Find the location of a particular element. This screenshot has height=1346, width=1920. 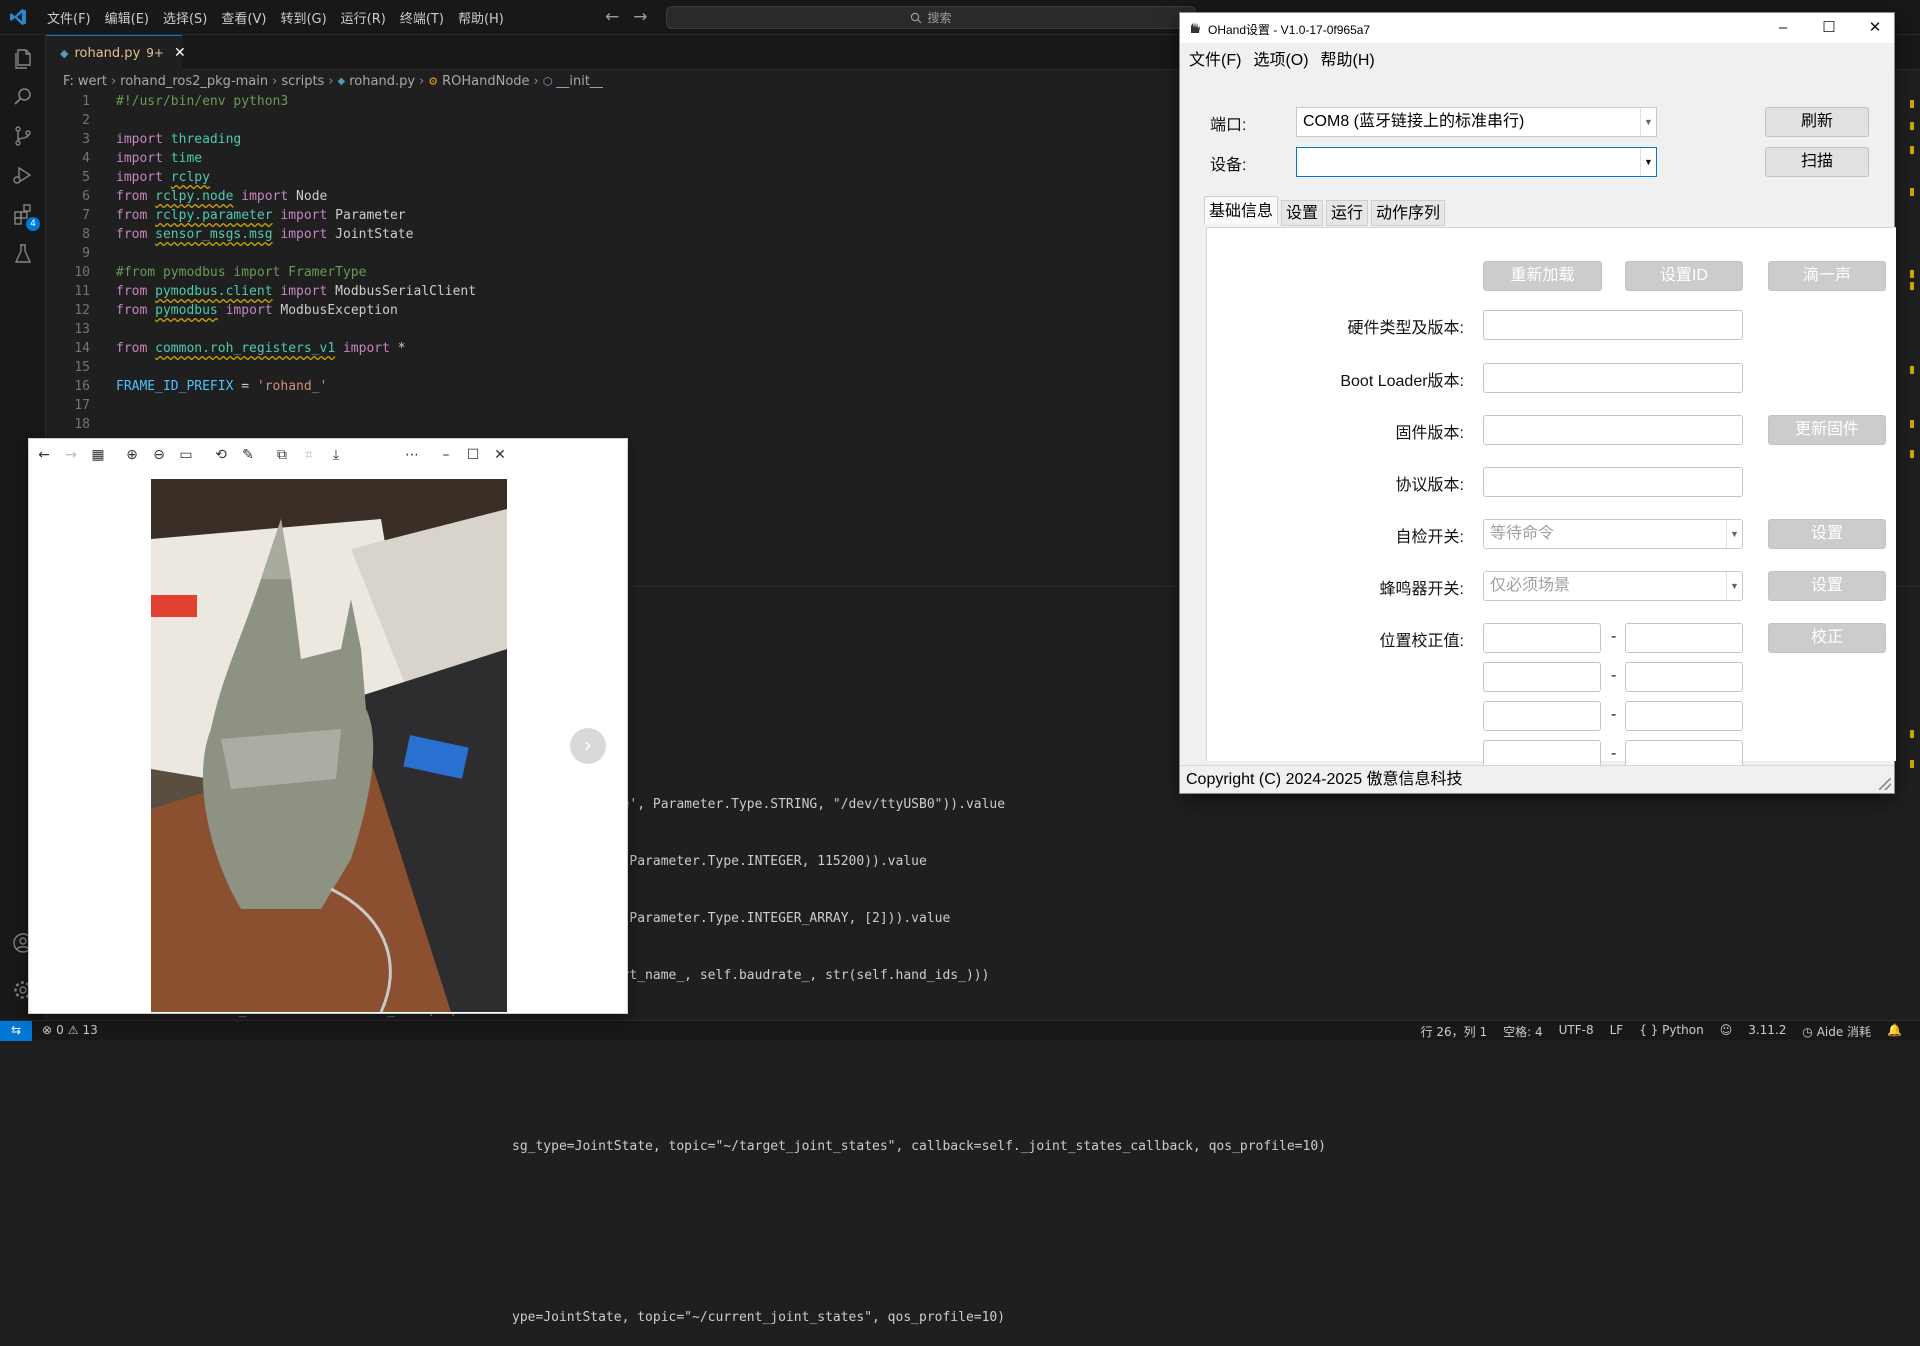

breadcrumb-folder-pkg: rohand_ros2_pkg-main is located at coordinates (194, 81).